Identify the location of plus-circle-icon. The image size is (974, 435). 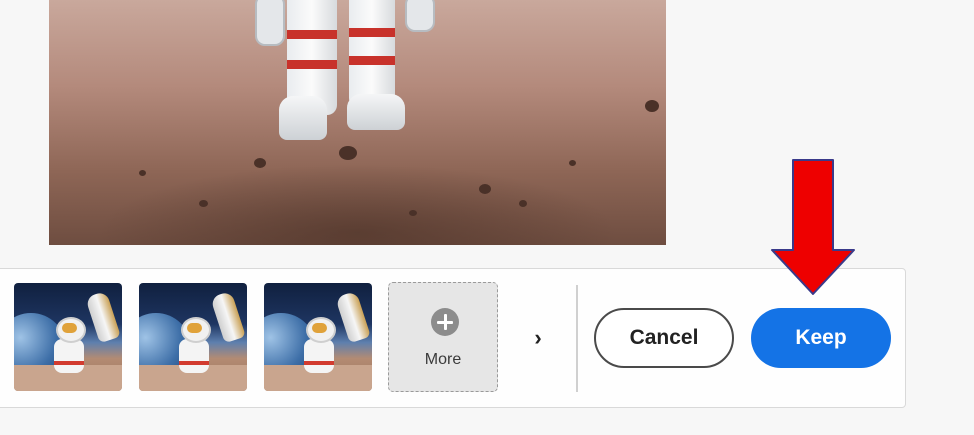
(445, 322).